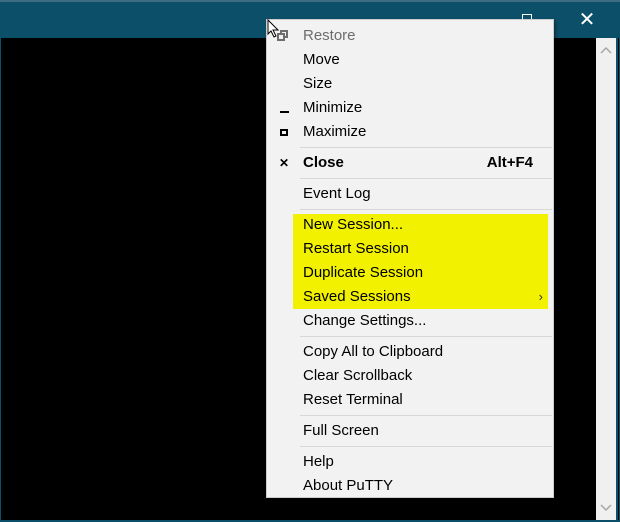  Describe the element at coordinates (509, 162) in the screenshot. I see `menu-item-shortcut: Alt+F4` at that location.